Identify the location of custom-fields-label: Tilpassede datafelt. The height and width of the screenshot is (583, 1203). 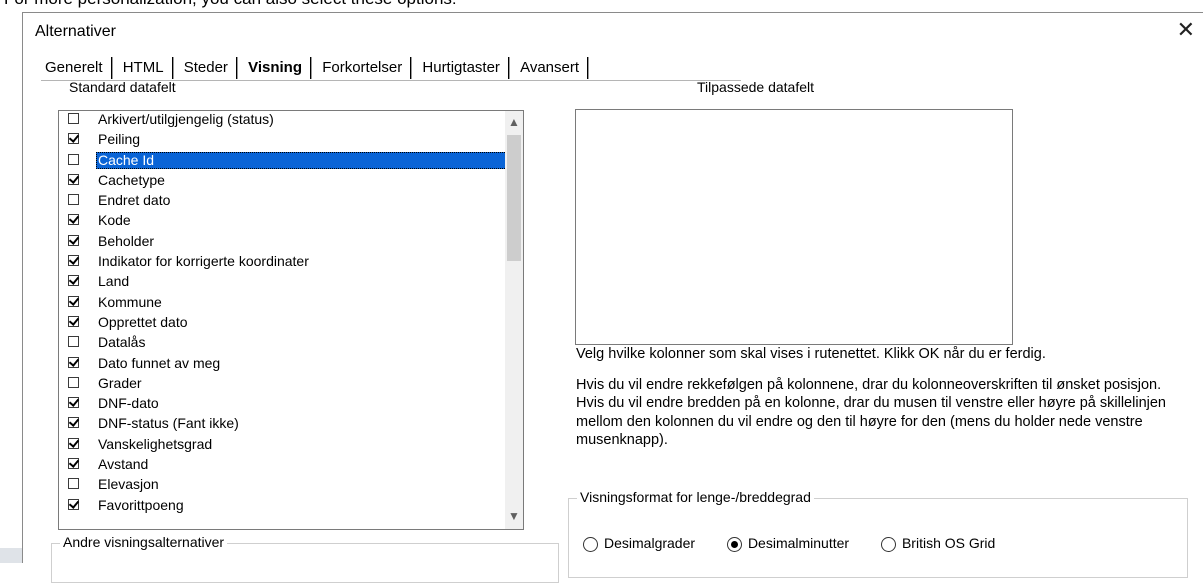
(755, 87).